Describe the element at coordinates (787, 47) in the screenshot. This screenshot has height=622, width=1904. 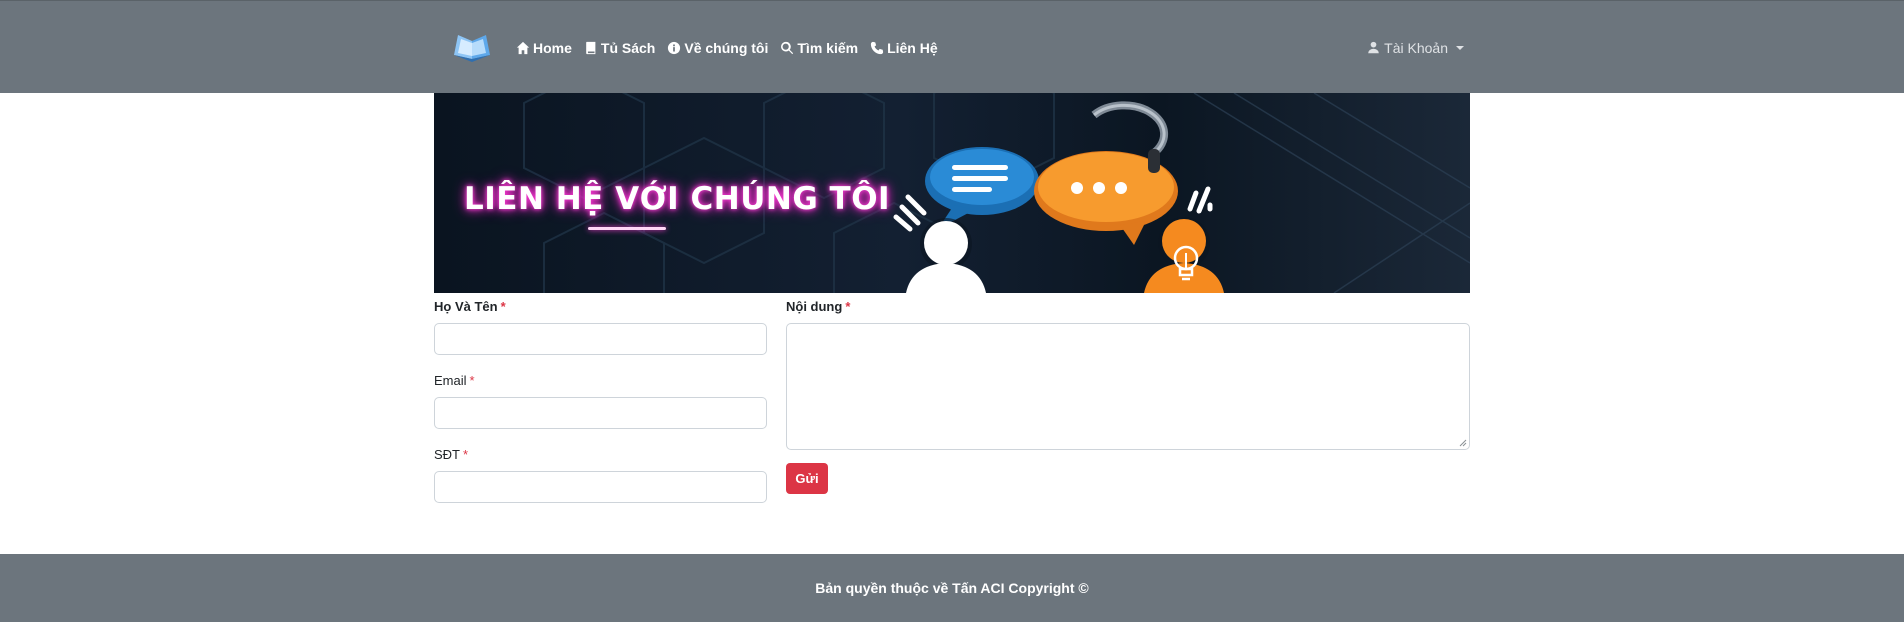
I see `search-icon` at that location.